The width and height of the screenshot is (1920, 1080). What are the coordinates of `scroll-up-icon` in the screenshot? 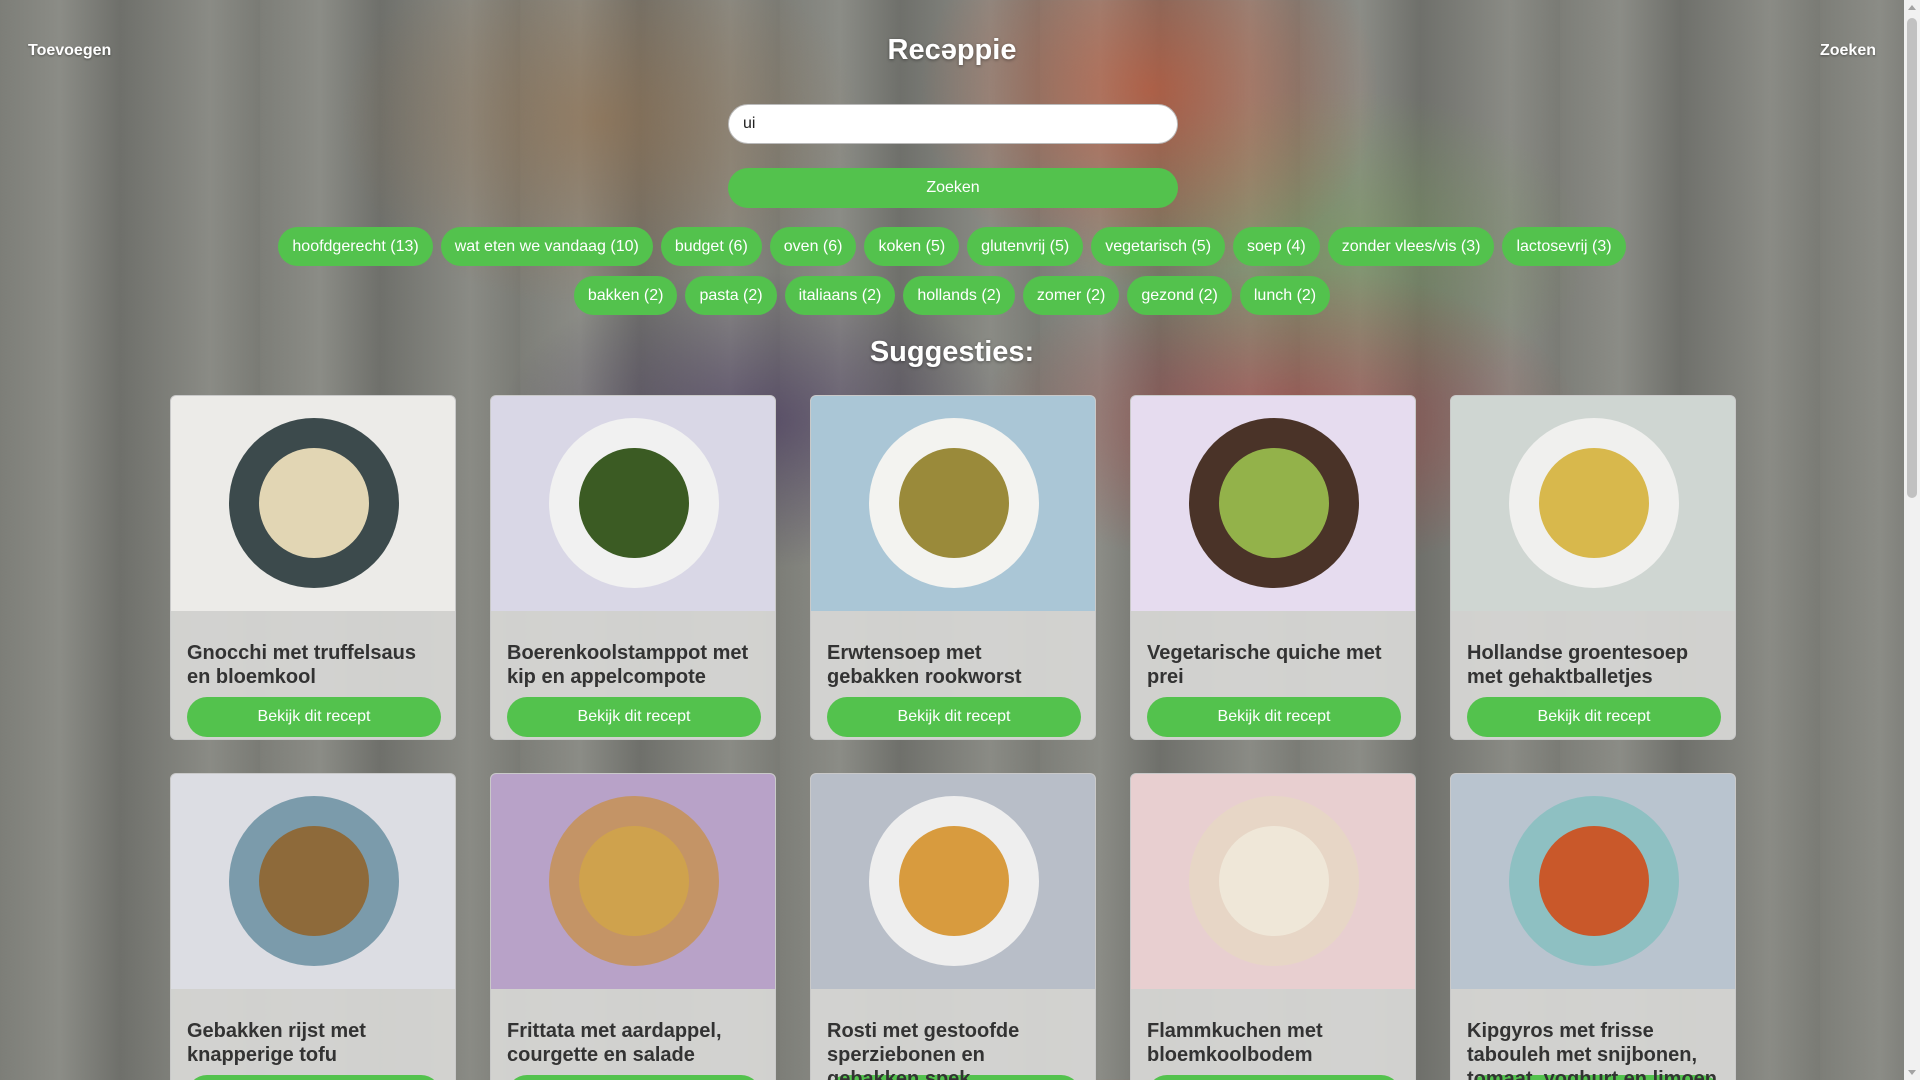 It's located at (1912, 7).